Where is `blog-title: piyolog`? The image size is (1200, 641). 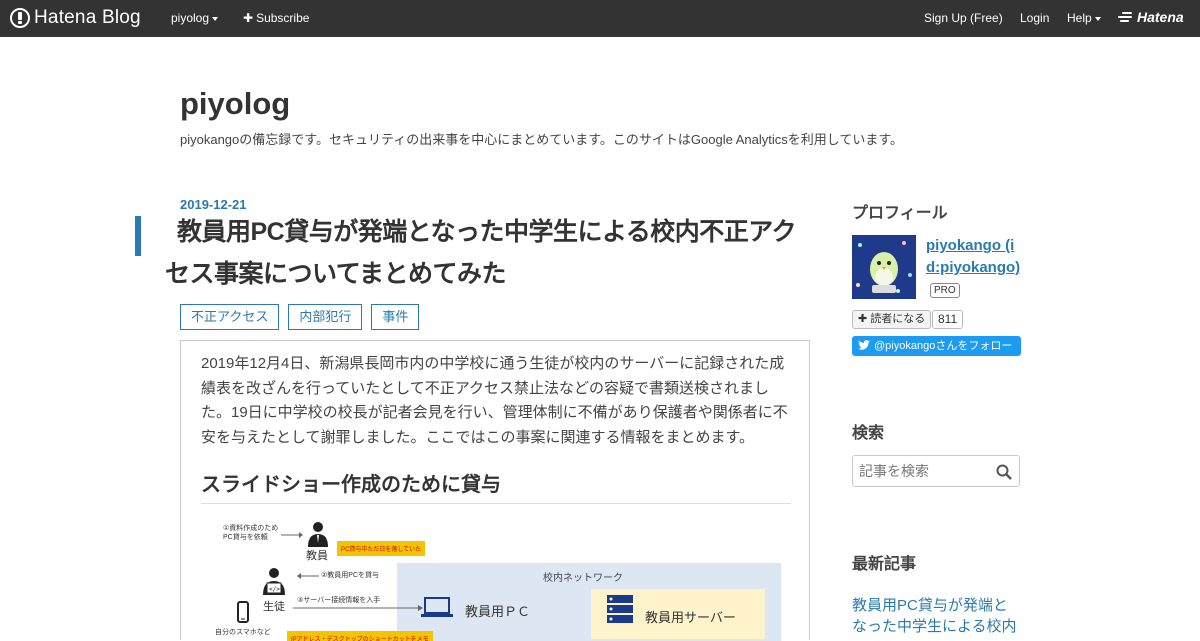
blog-title: piyolog is located at coordinates (235, 104).